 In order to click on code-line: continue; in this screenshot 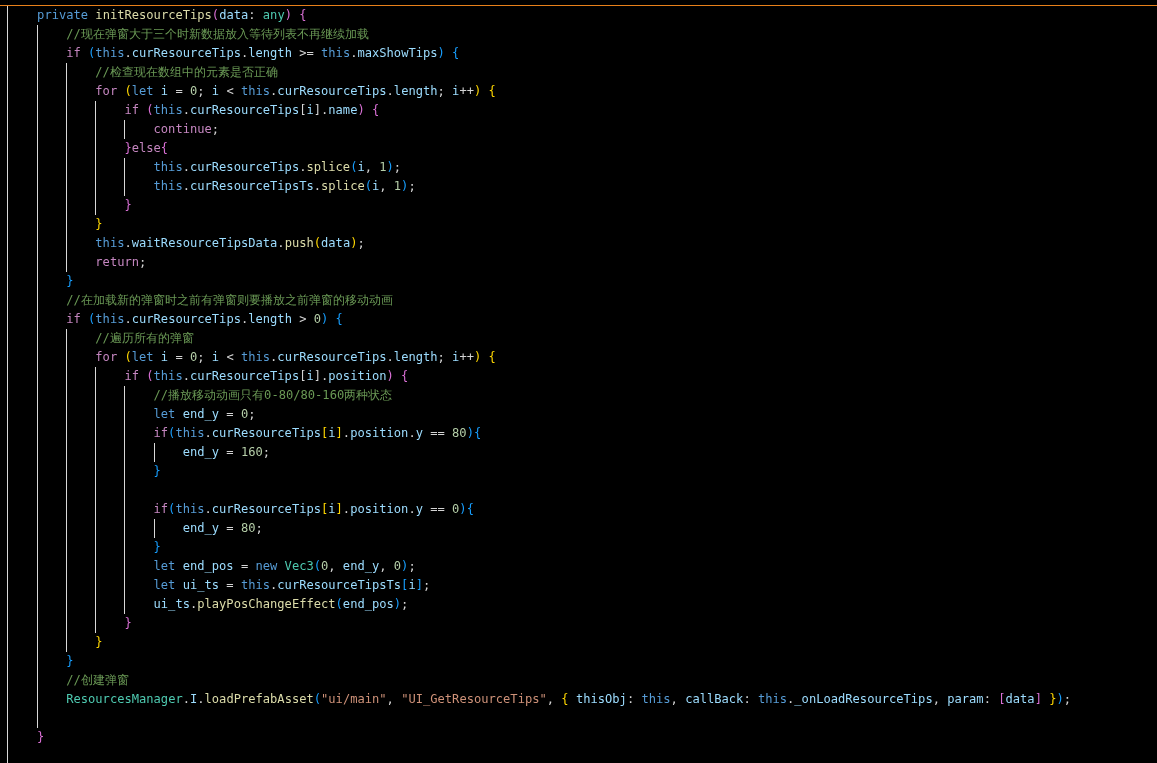, I will do `click(114, 129)`.